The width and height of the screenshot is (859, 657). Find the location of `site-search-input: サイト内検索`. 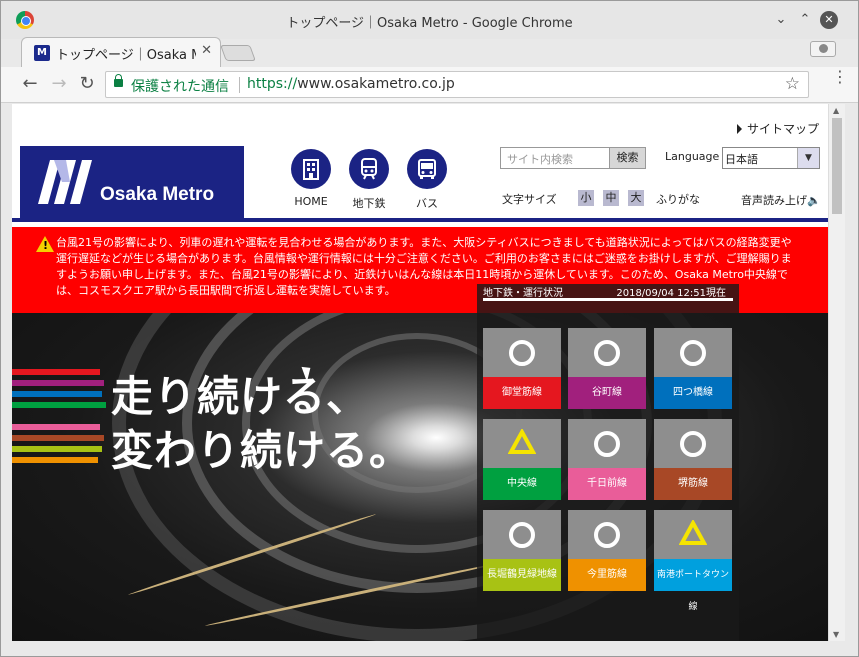

site-search-input: サイト内検索 is located at coordinates (555, 158).